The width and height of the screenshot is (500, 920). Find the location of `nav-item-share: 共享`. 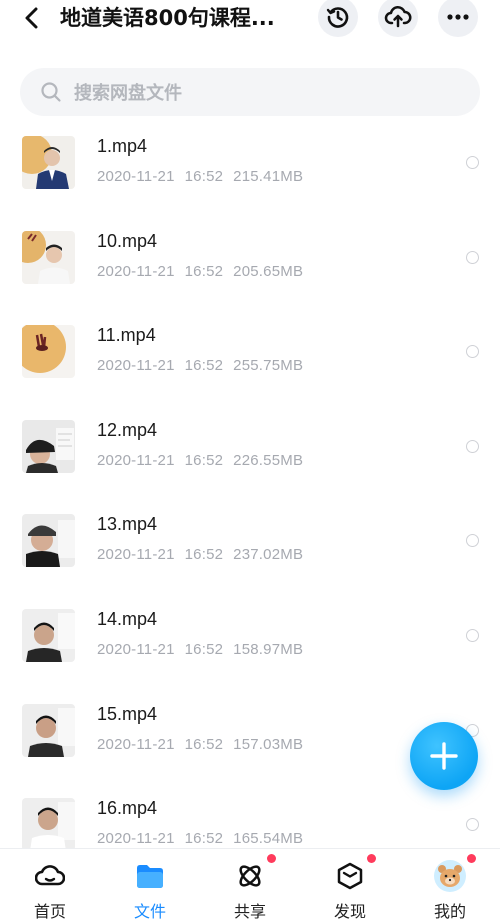

nav-item-share: 共享 is located at coordinates (250, 884).